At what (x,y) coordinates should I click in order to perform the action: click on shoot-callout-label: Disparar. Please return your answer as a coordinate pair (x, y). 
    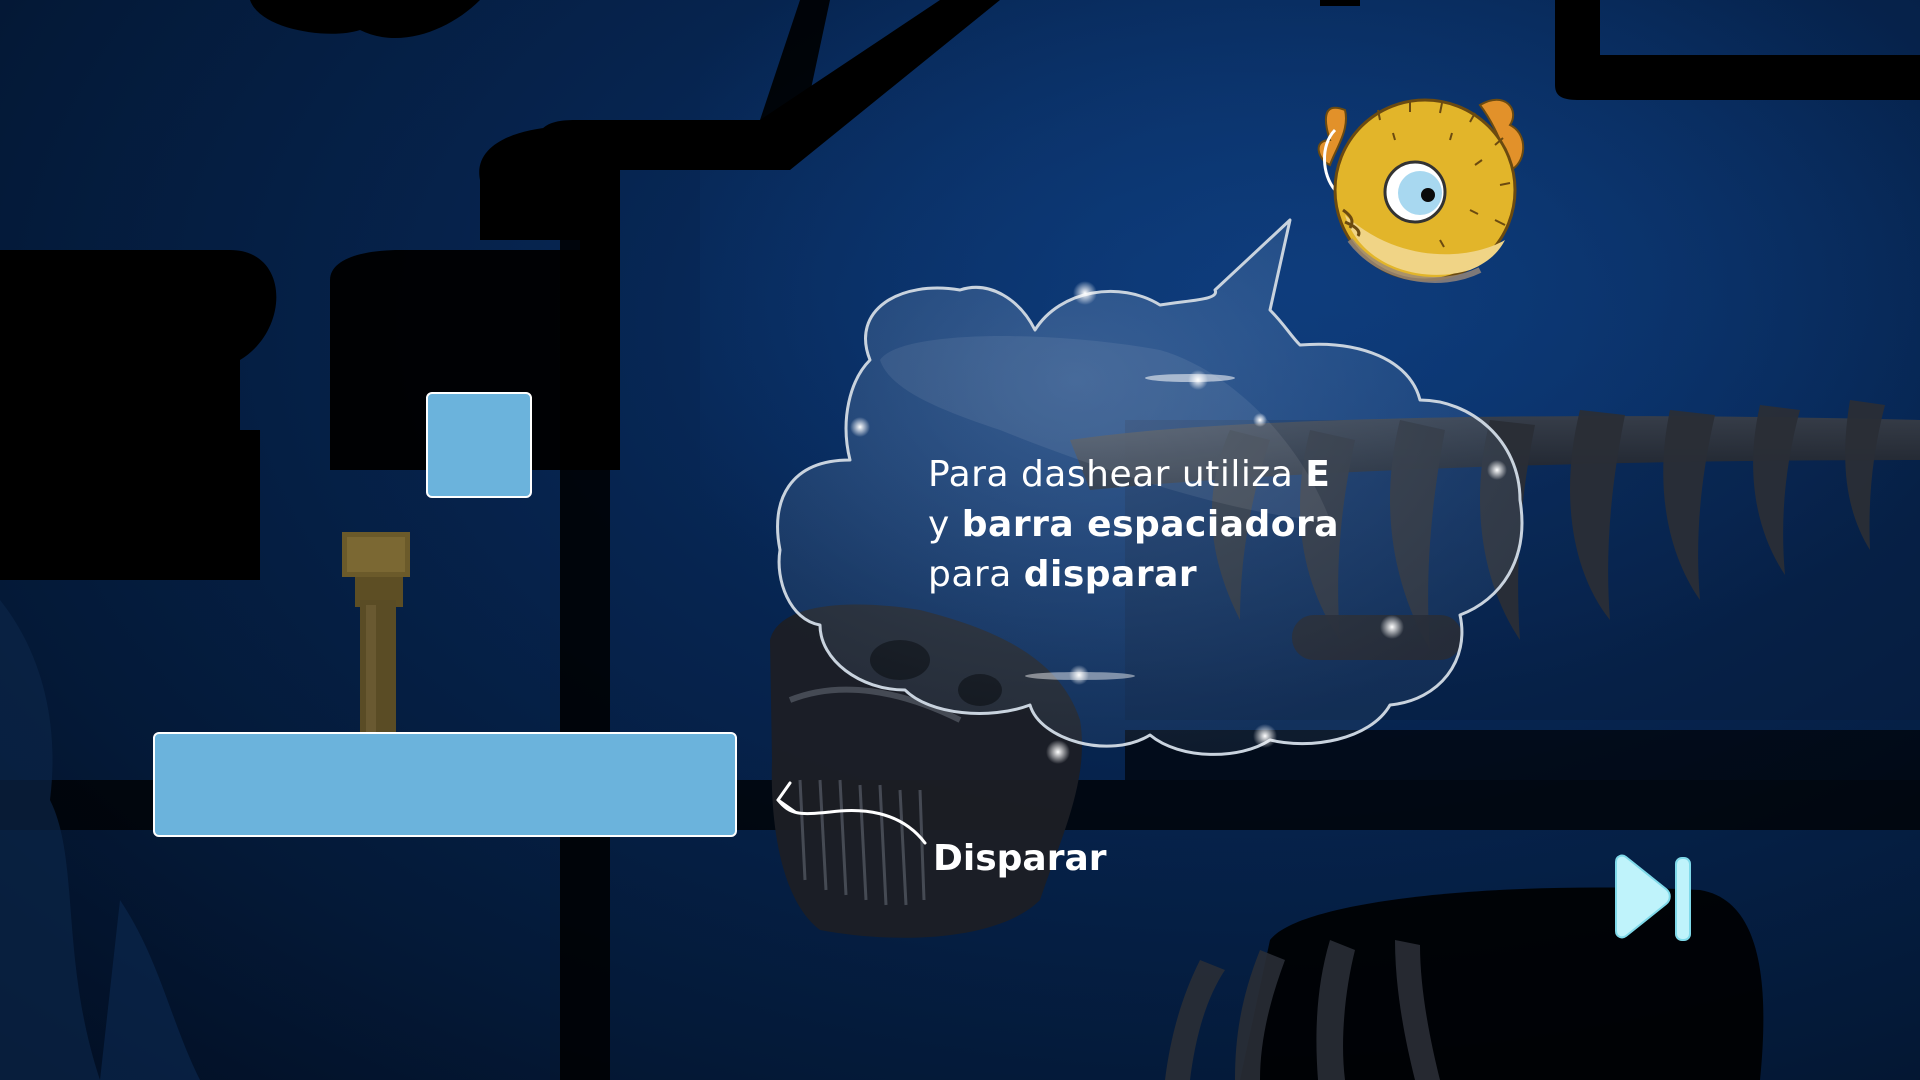
    Looking at the image, I should click on (1020, 858).